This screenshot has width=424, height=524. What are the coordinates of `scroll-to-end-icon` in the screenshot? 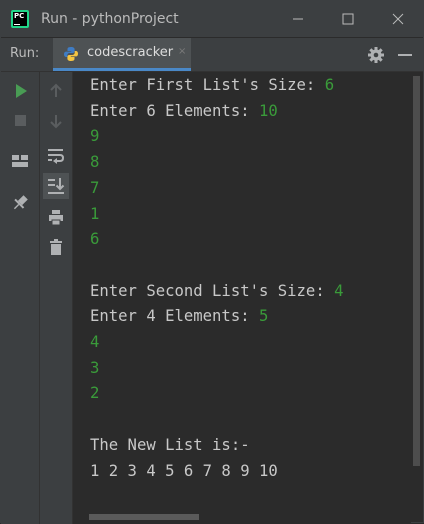 It's located at (56, 186).